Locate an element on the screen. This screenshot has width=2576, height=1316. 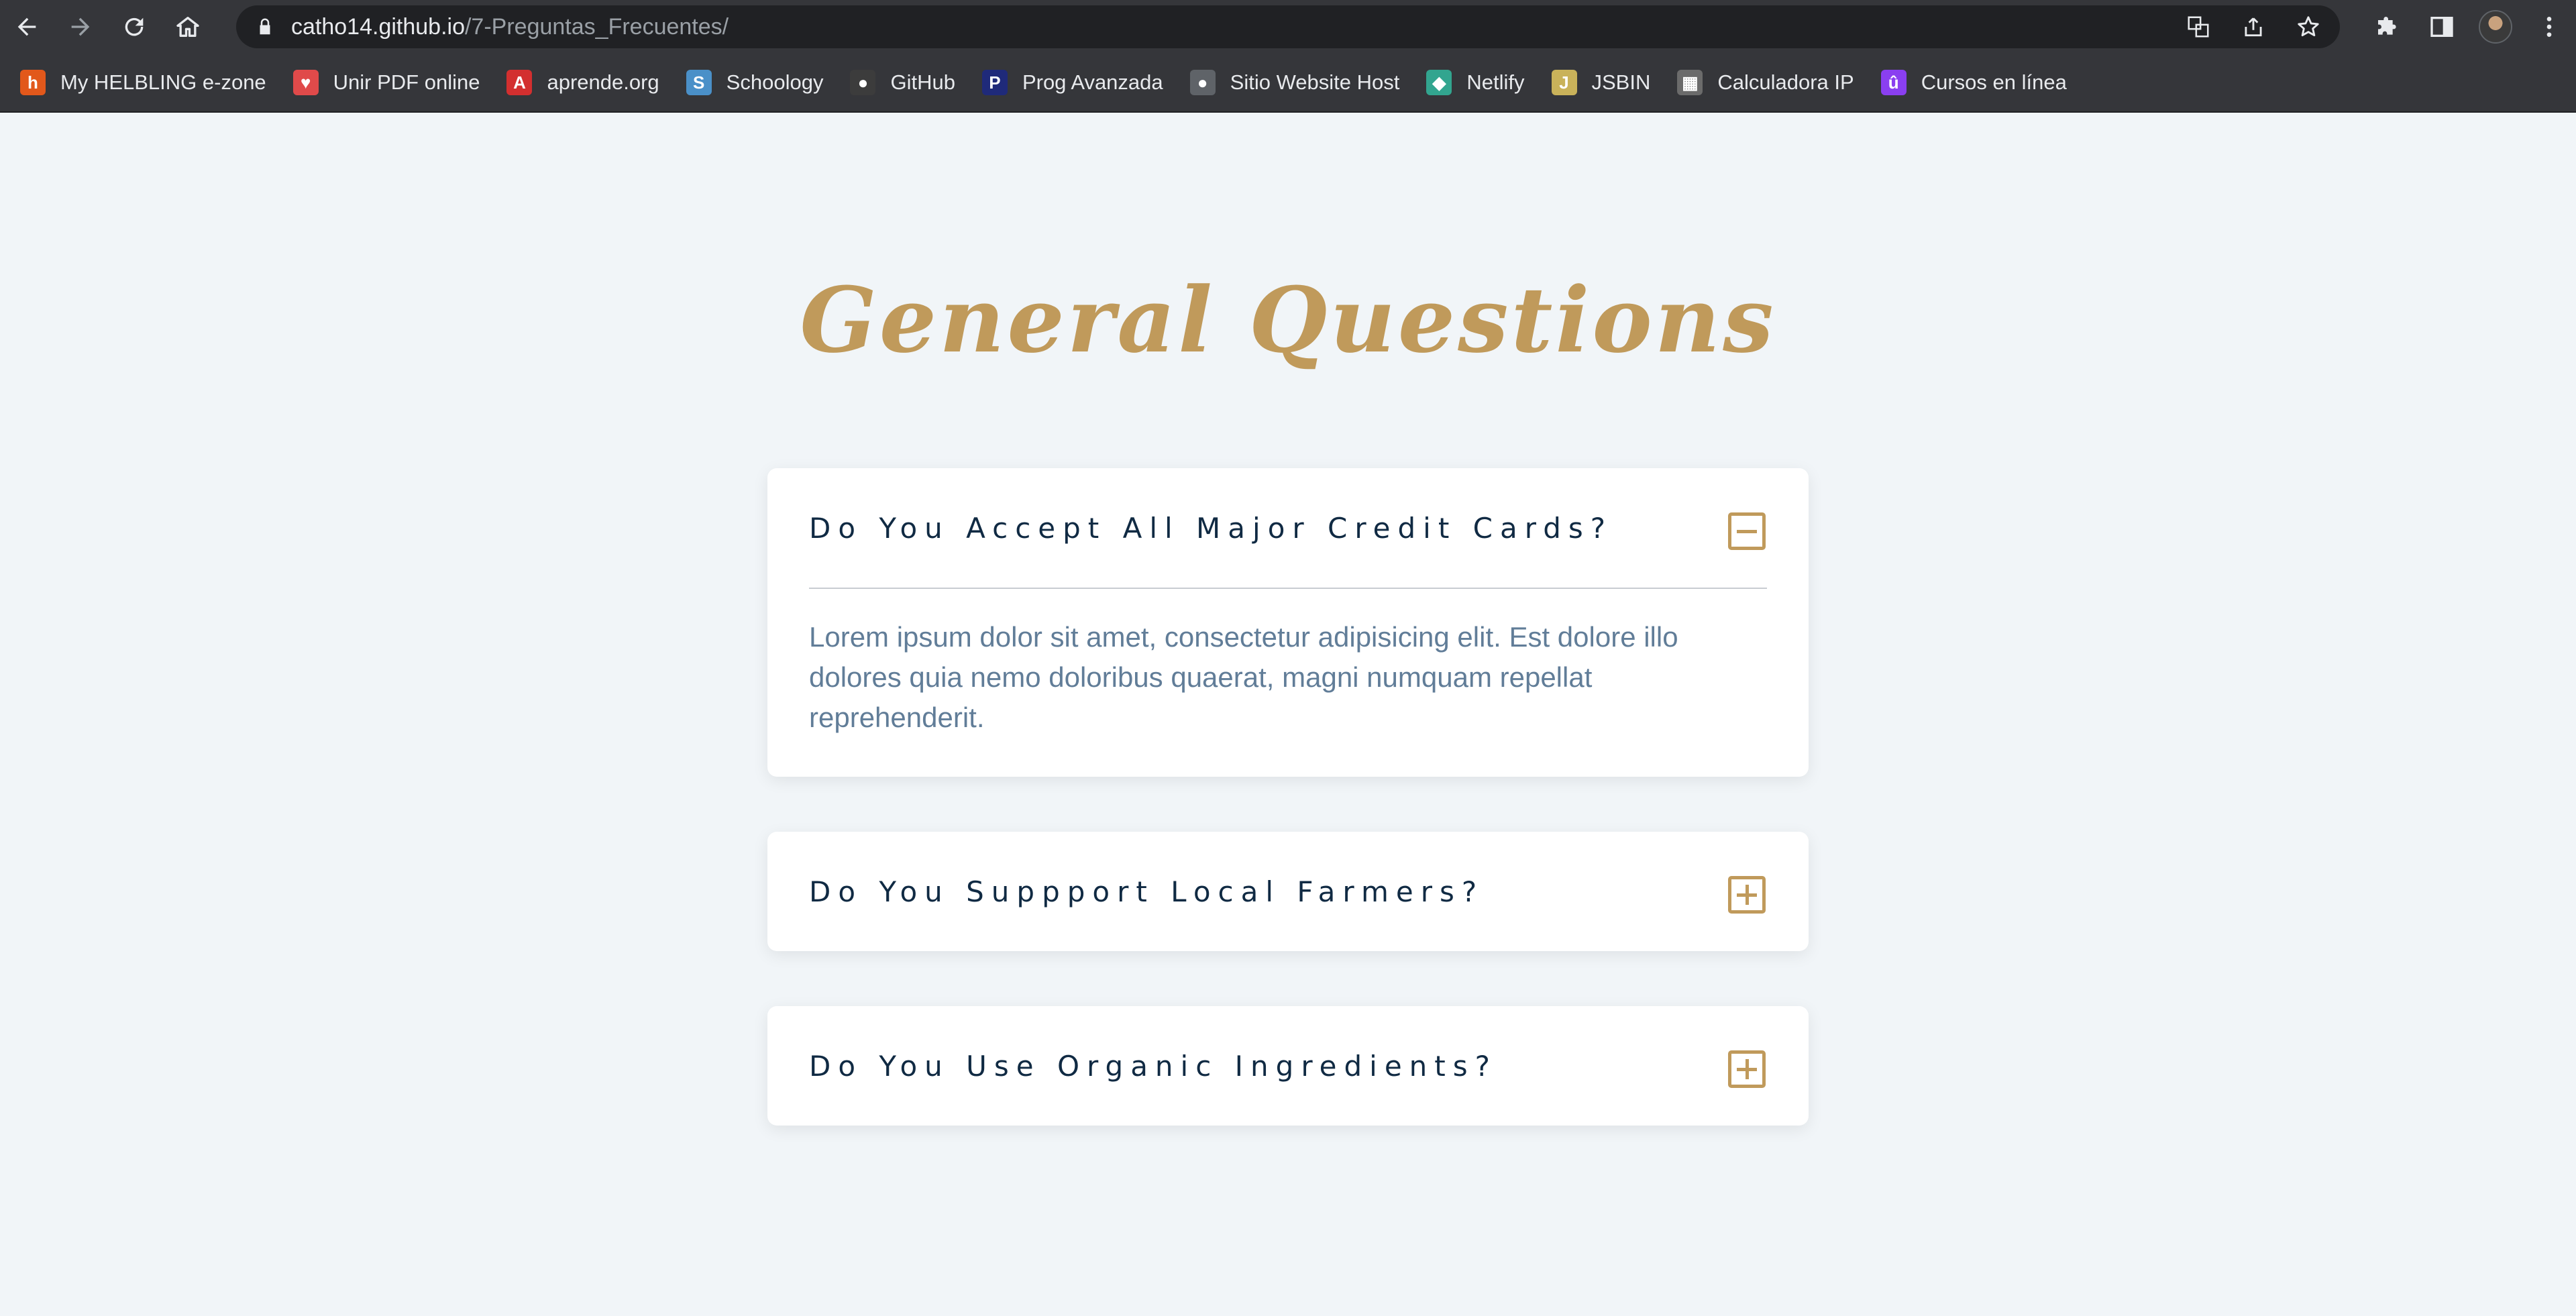
bookmark-item: ● Sitio Website Host is located at coordinates (1294, 82).